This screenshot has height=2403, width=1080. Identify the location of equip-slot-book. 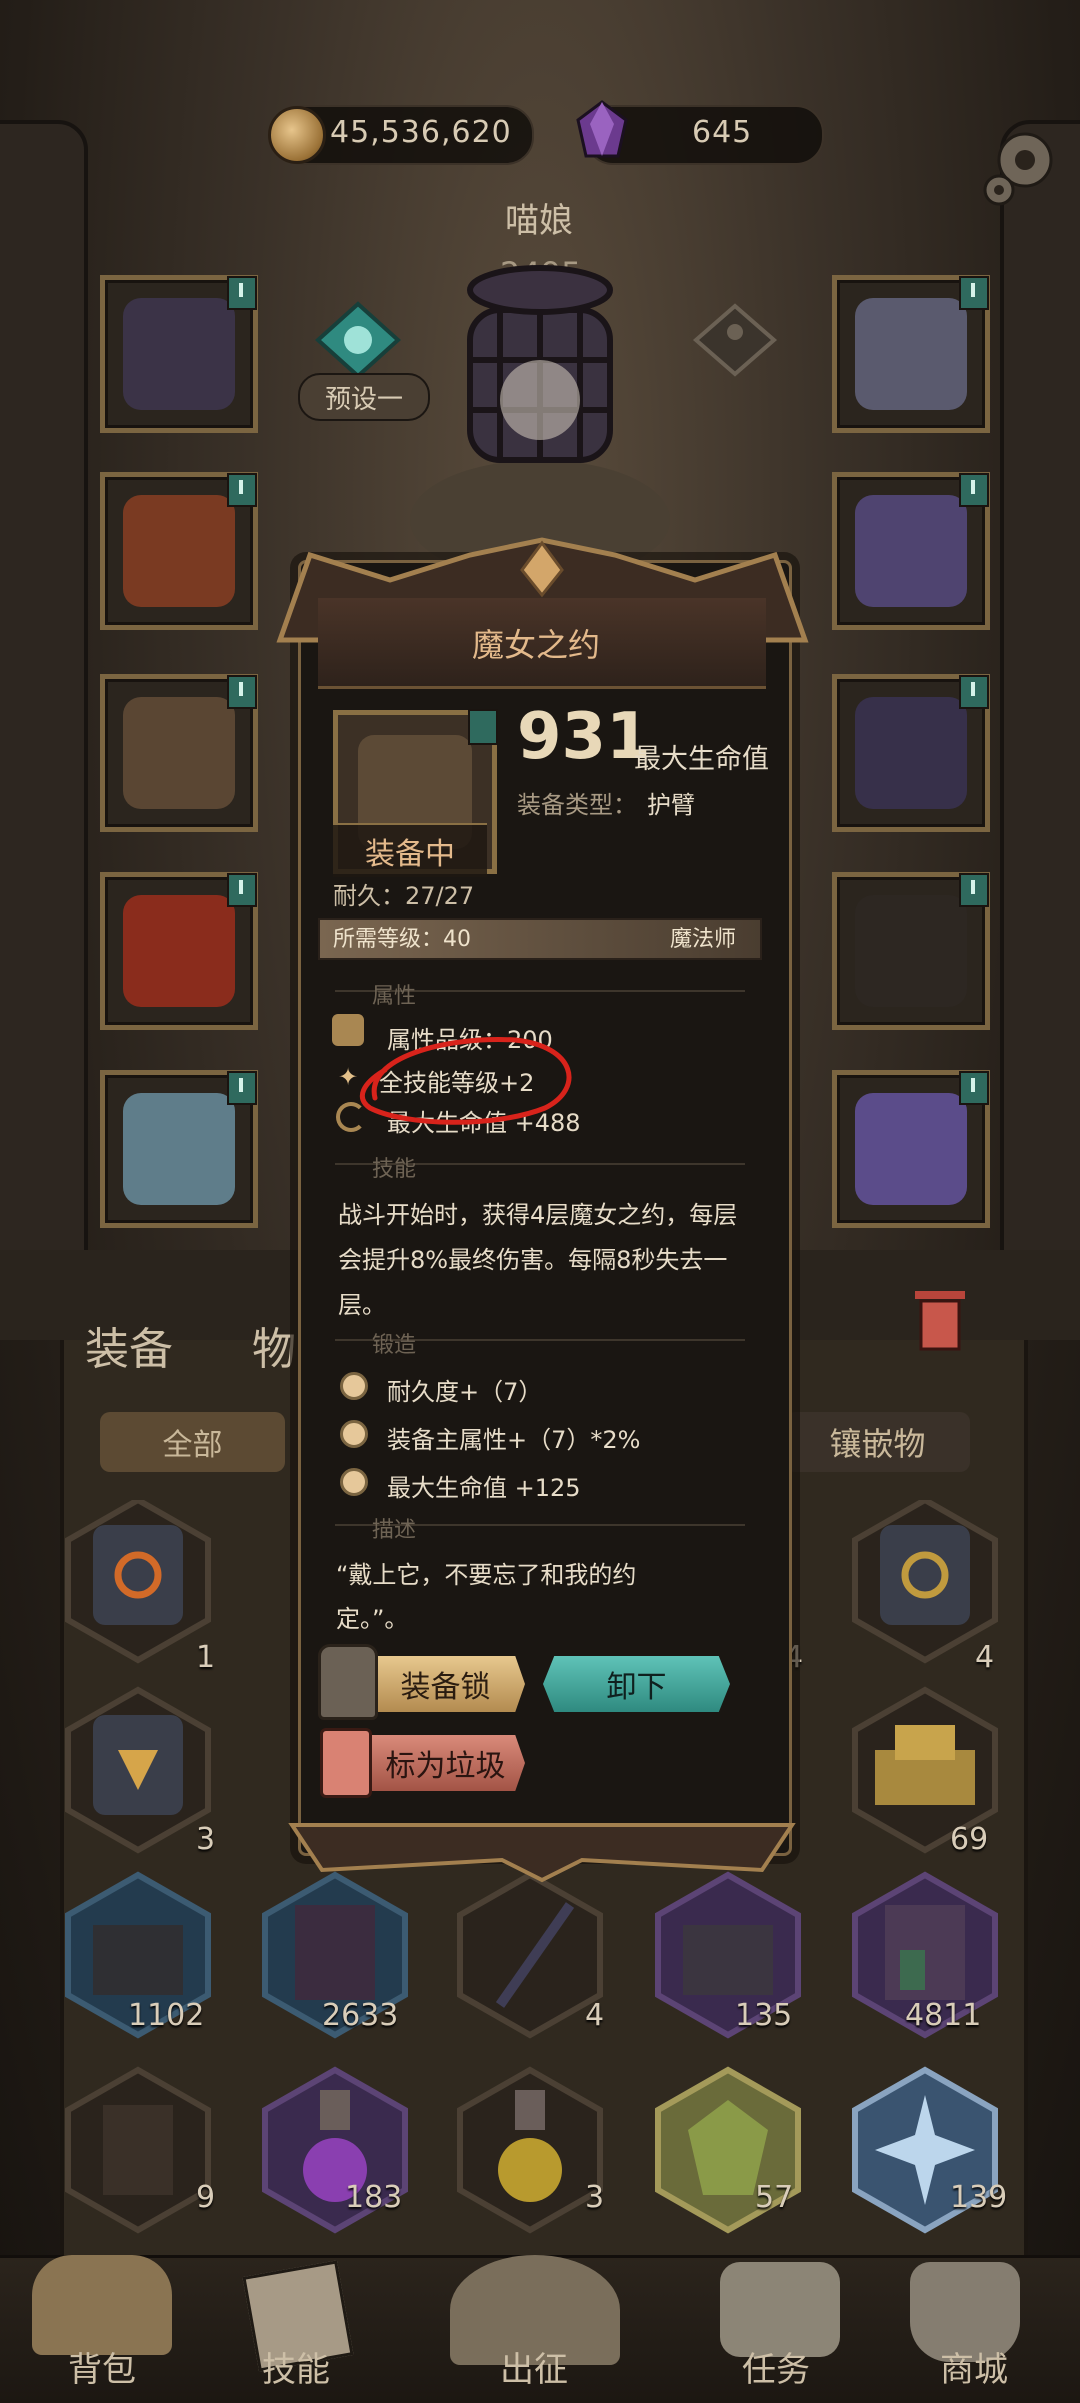
(911, 1149).